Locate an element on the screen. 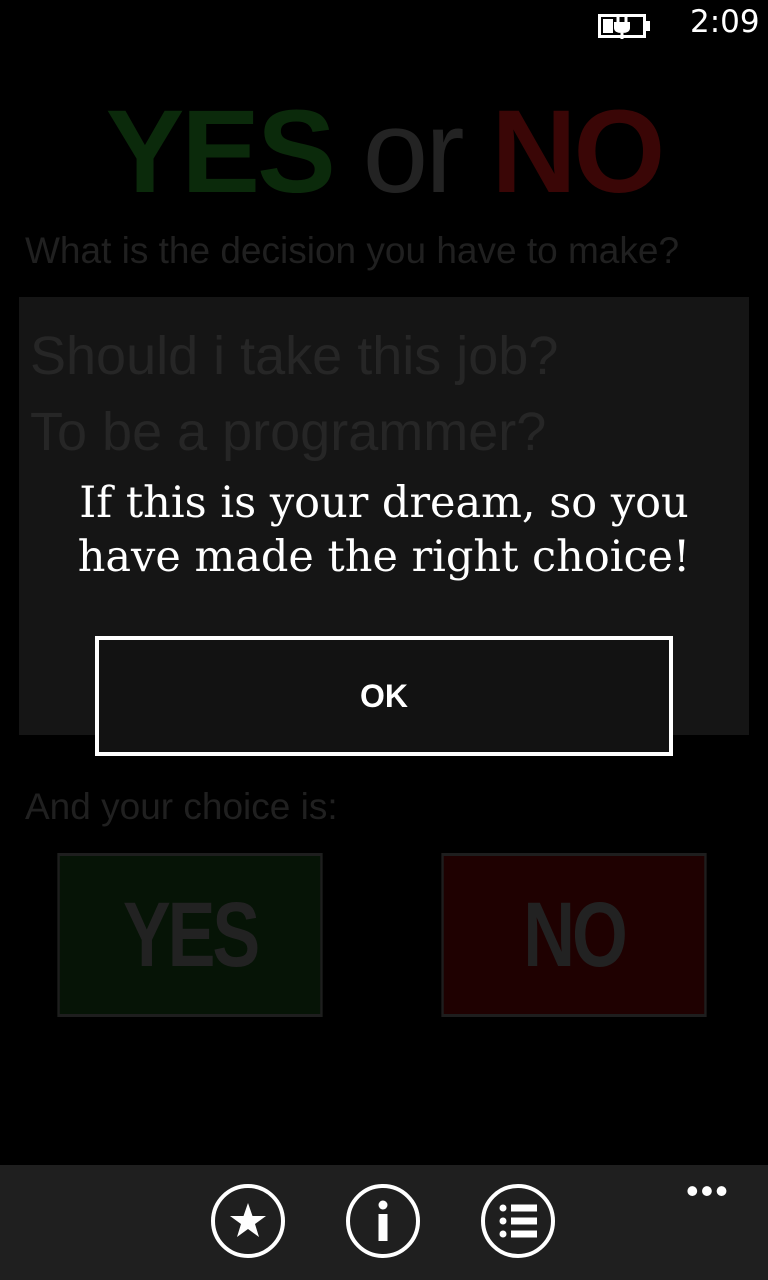  star-icon is located at coordinates (248, 1221).